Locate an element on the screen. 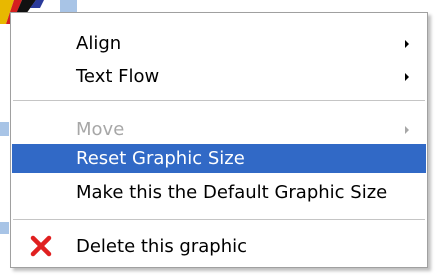  menu-item-text-flow: Text Flow is located at coordinates (219, 76).